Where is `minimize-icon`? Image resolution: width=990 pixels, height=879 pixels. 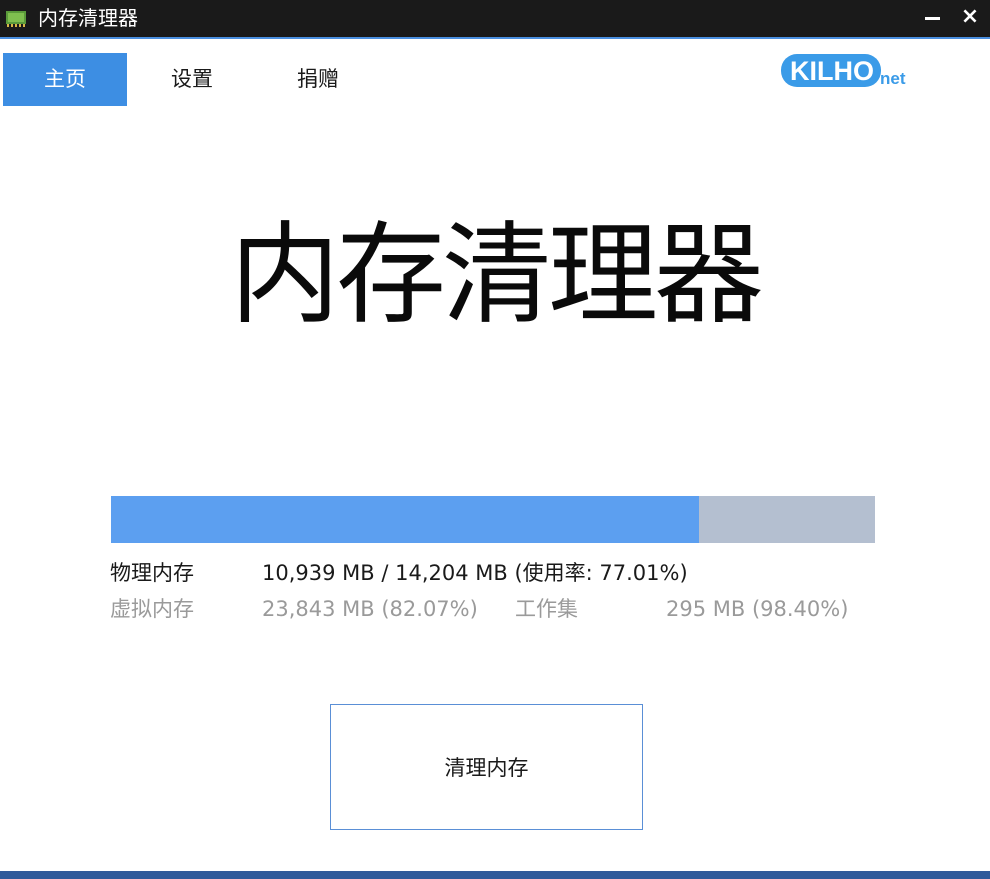
minimize-icon is located at coordinates (932, 18).